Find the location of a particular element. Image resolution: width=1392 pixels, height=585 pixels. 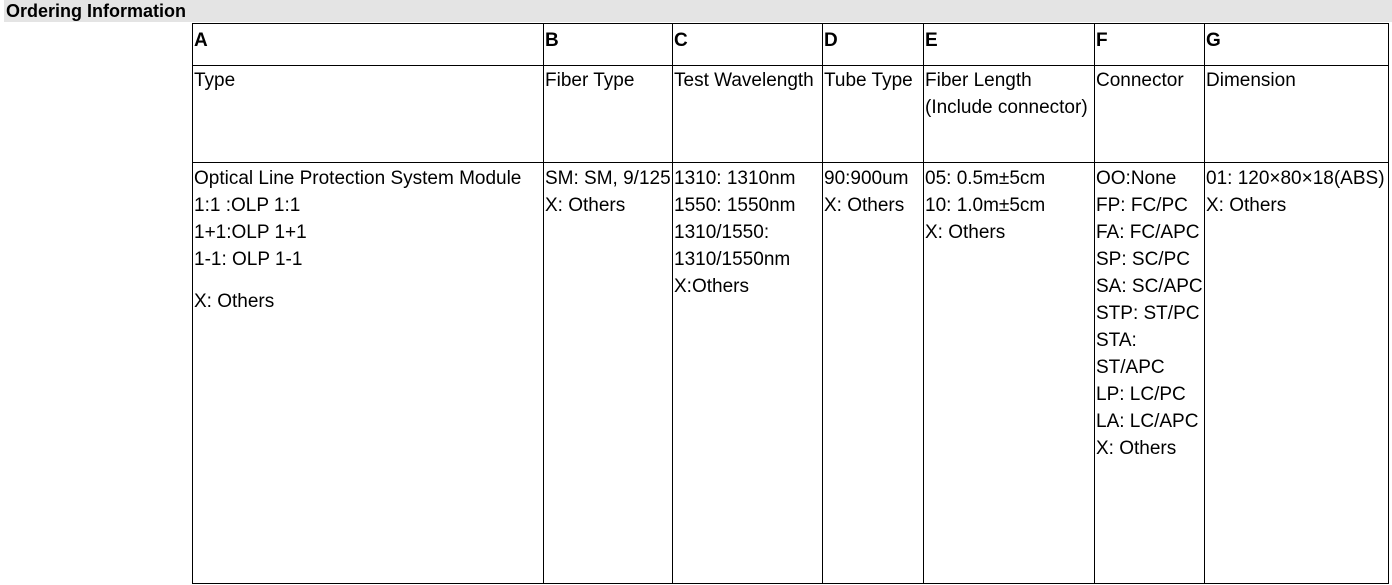

header-test-wavelength: Test Wavelength is located at coordinates (747, 114).